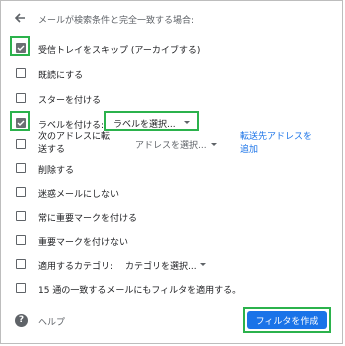 This screenshot has height=346, width=345. Describe the element at coordinates (21, 216) in the screenshot. I see `always-important-checkbox` at that location.